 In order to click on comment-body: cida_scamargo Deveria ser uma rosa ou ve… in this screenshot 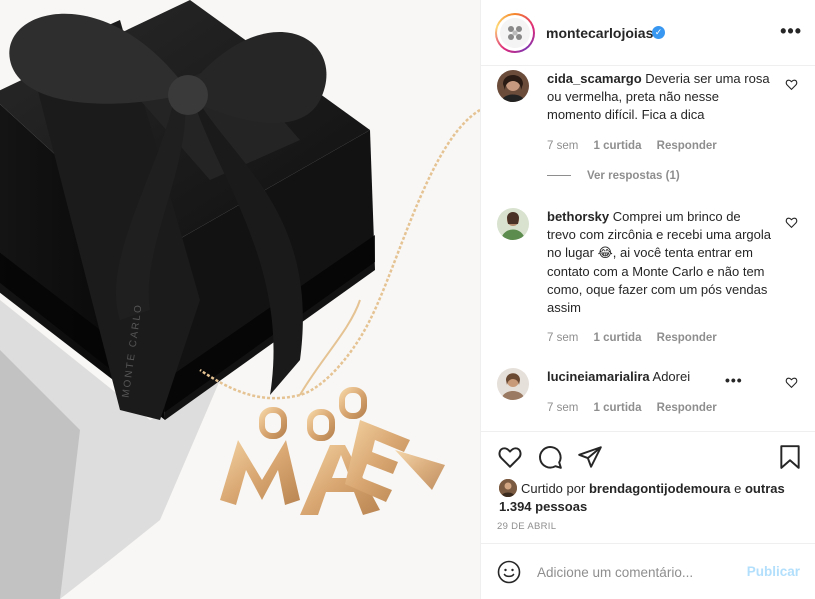, I will do `click(659, 97)`.